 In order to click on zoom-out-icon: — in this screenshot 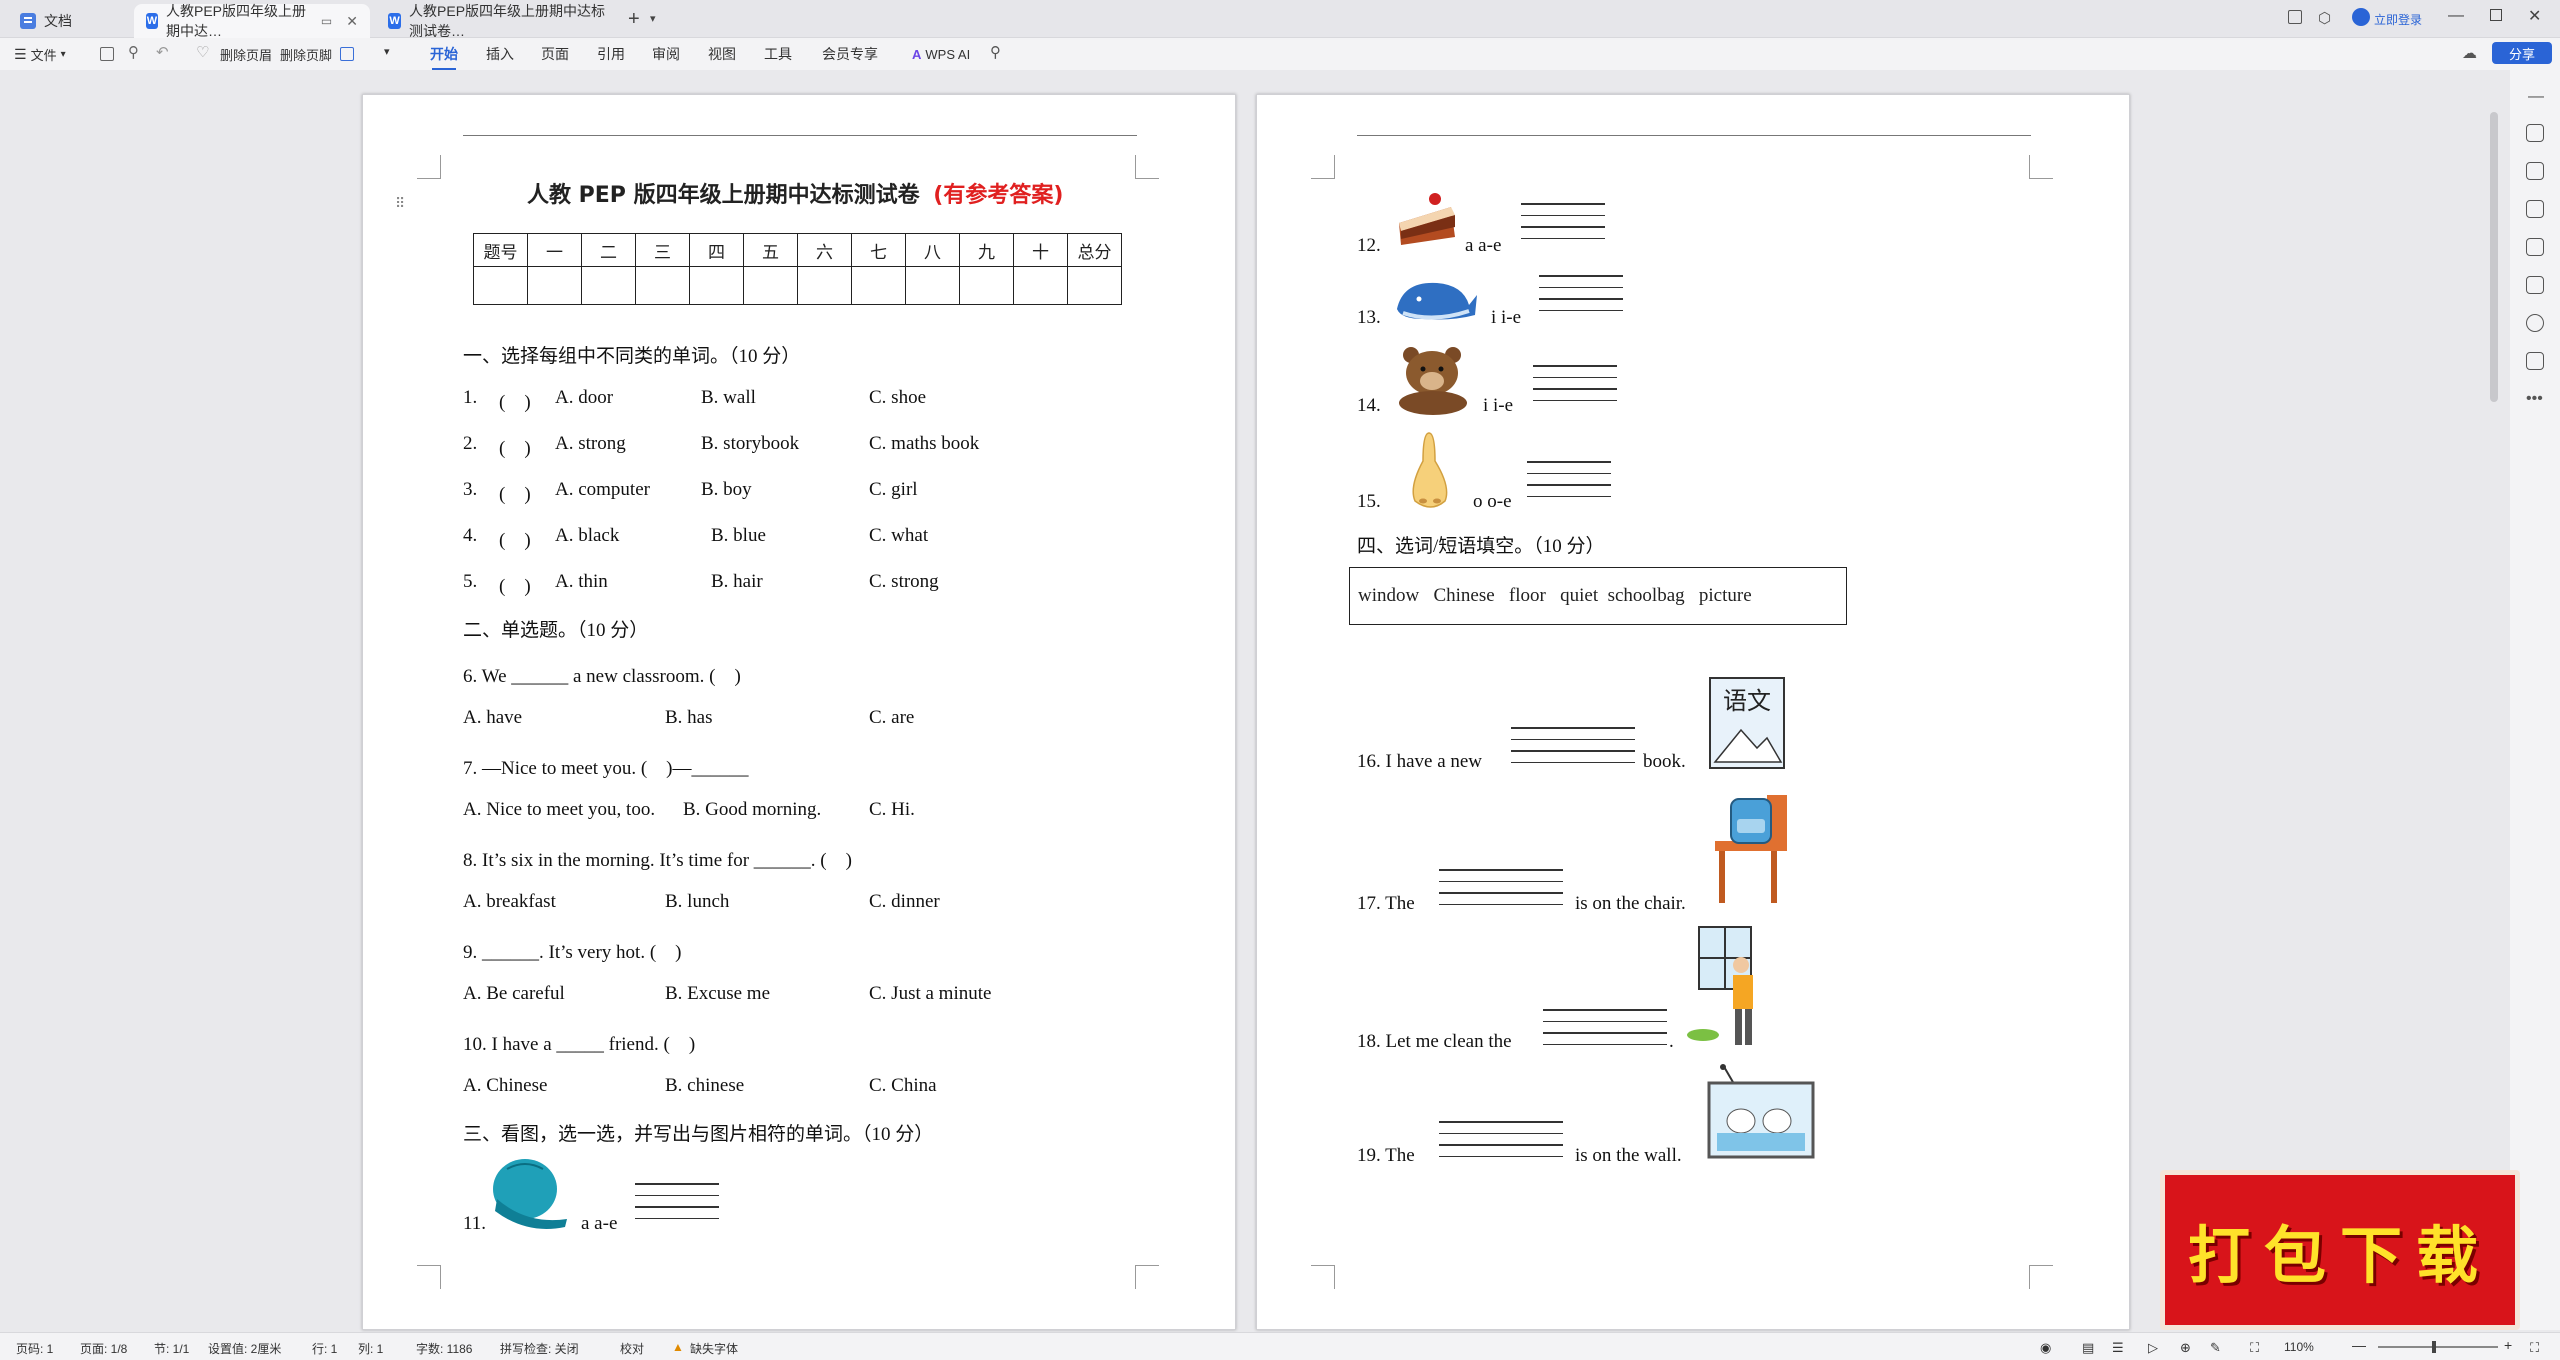, I will do `click(2359, 1345)`.